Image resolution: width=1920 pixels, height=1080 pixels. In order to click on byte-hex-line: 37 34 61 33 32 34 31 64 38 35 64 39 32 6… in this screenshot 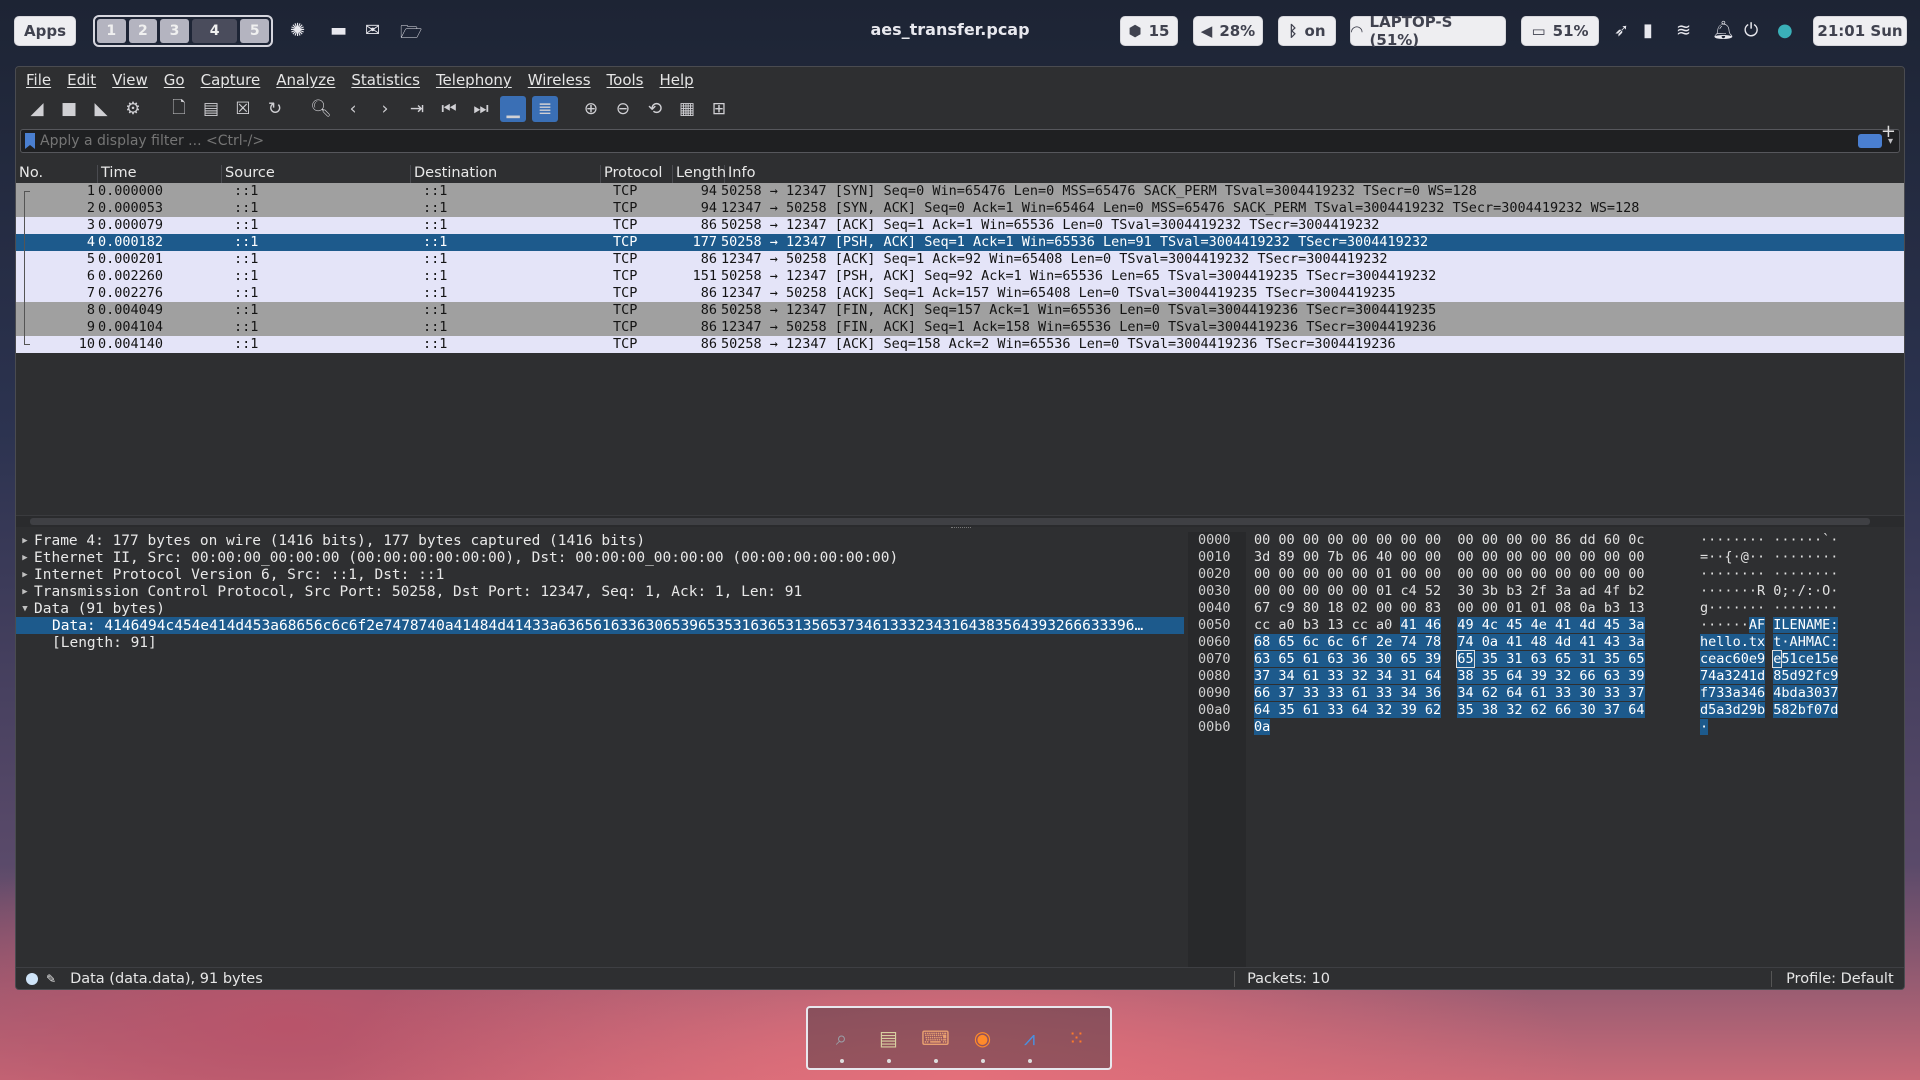, I will do `click(1466, 676)`.